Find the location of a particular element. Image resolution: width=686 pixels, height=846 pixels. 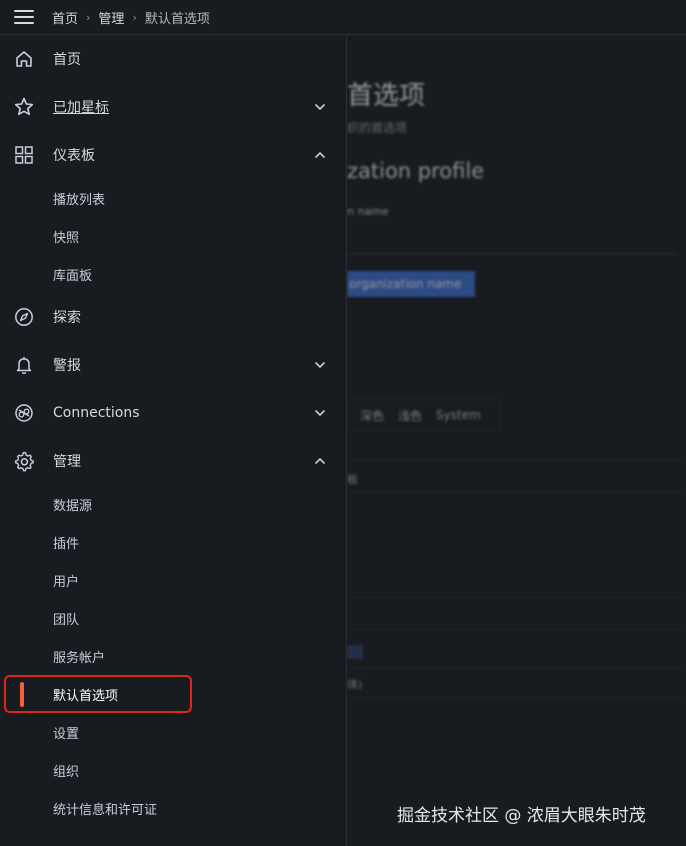

top-bar: 首页 › 管理 › 默认首选项 is located at coordinates (343, 17).